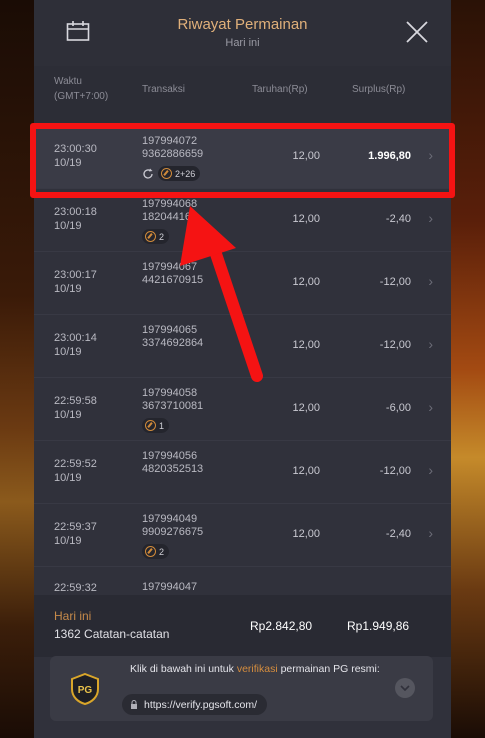 This screenshot has width=485, height=738. I want to click on row-time: 22:59:52 10/19, so click(75, 471).